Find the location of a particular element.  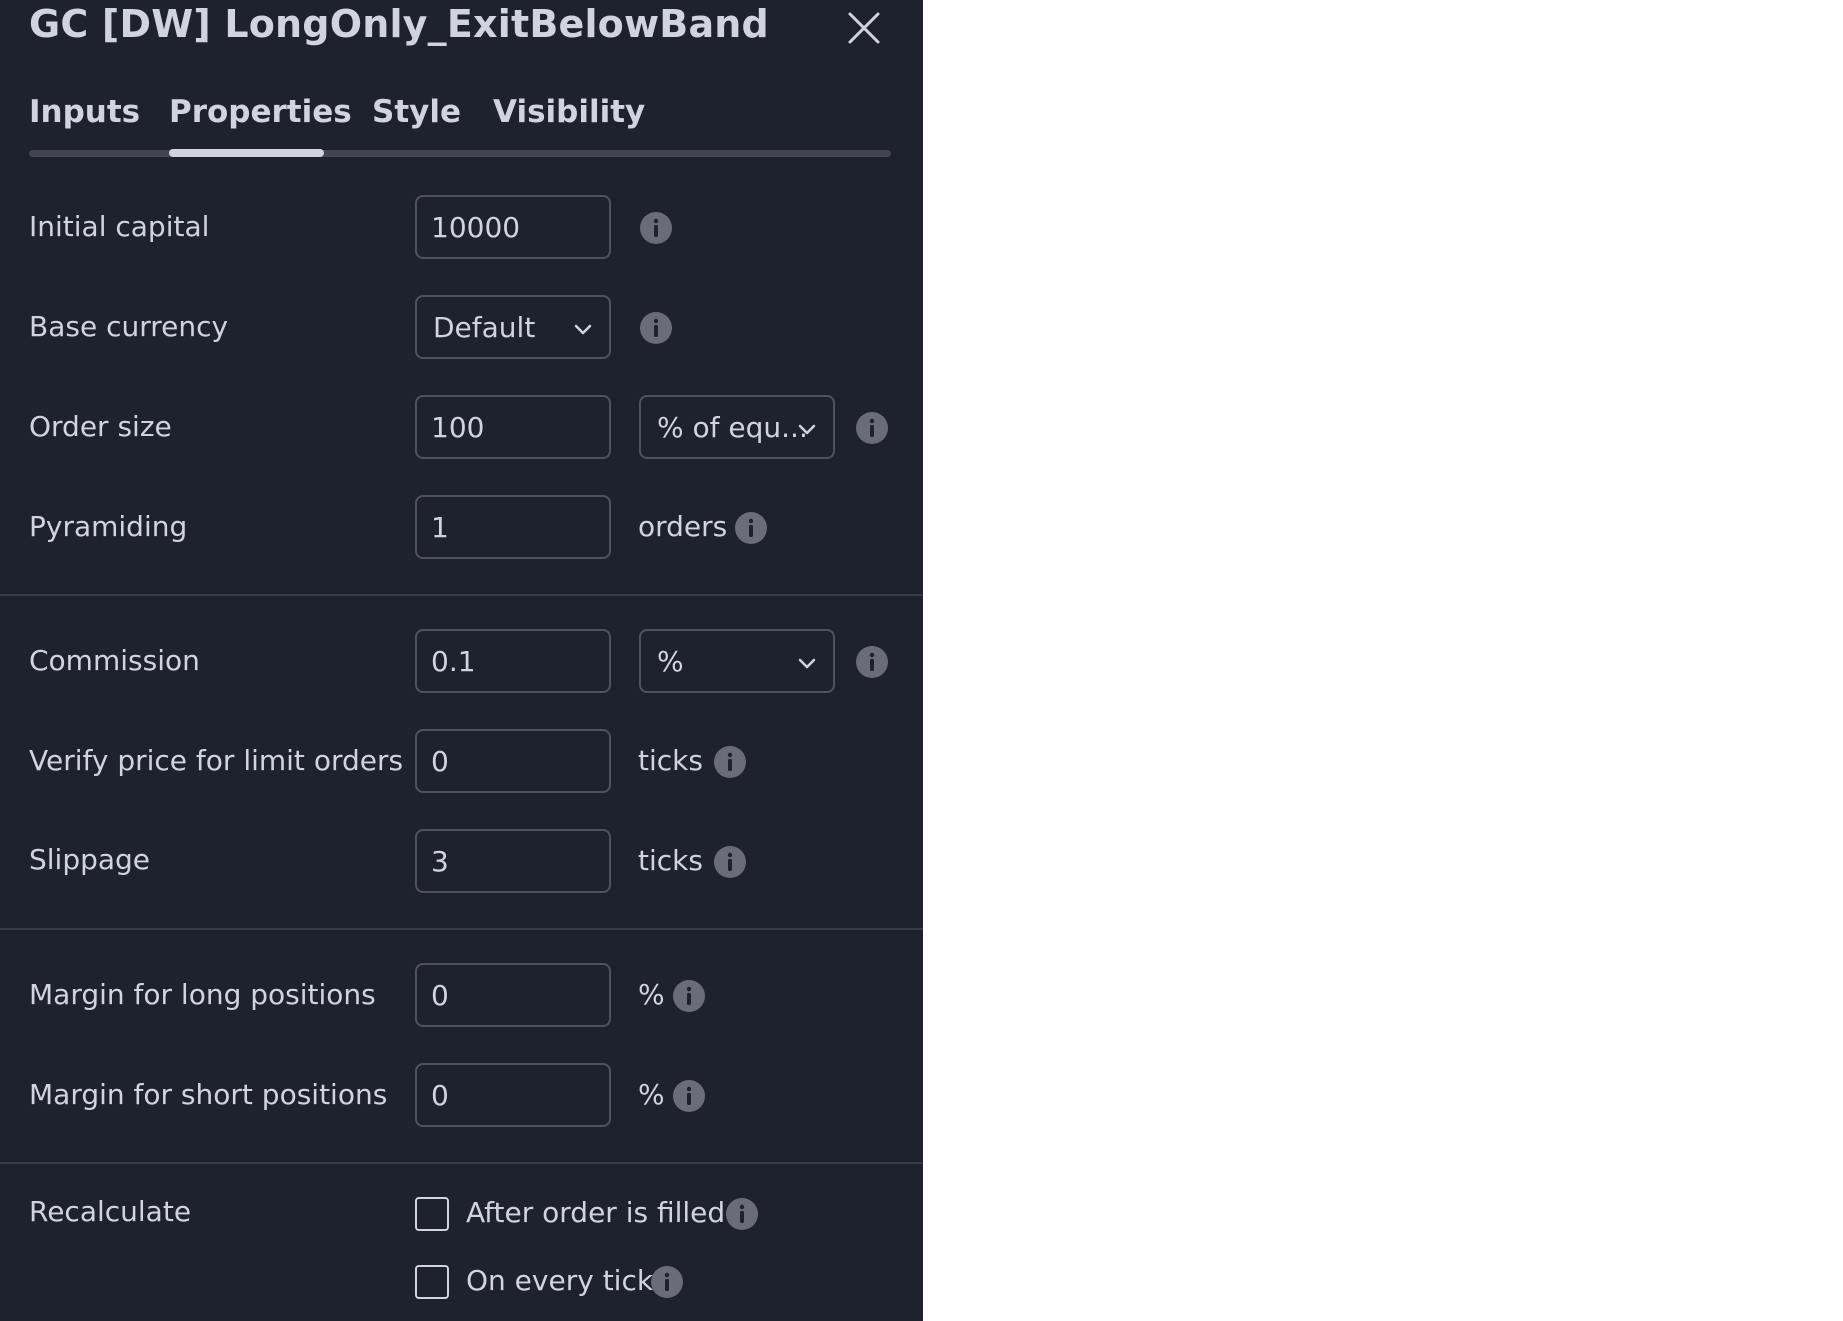

recalculate-label: Recalculate is located at coordinates (110, 1211).